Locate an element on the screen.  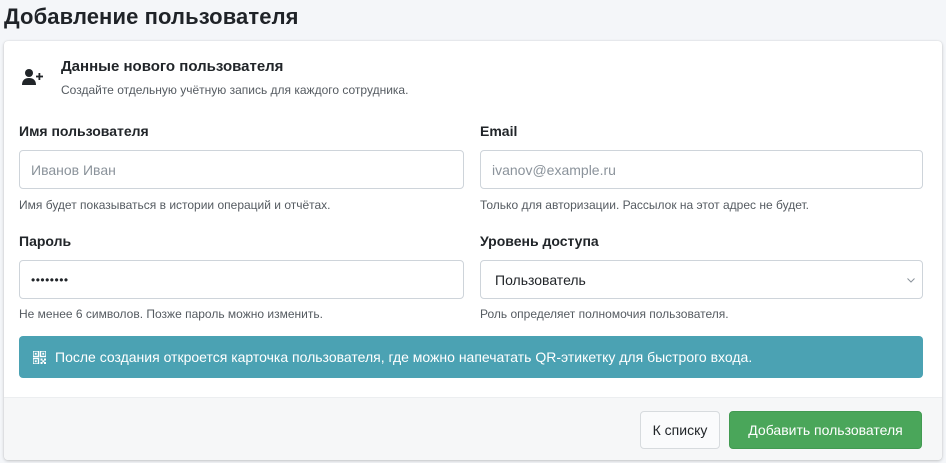
qr-code-icon is located at coordinates (39, 357).